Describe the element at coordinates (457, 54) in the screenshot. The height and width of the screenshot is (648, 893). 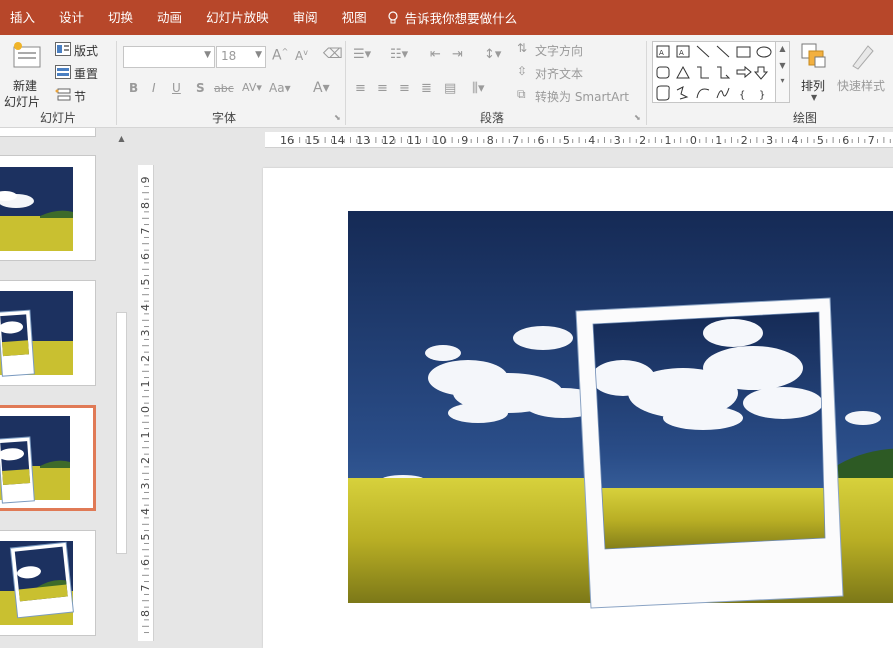
I see `increase-indent-icon: ⇥` at that location.